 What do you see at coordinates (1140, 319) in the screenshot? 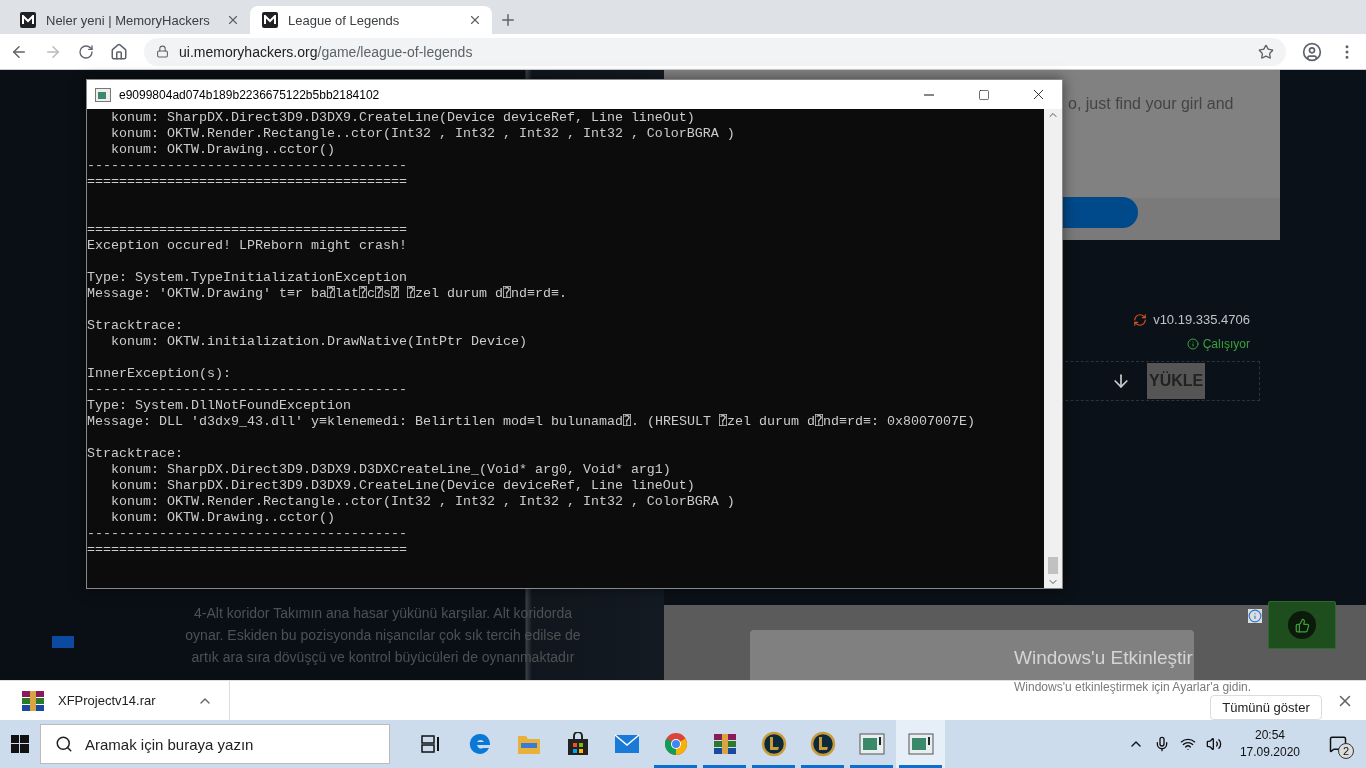
I see `refresh-icon` at bounding box center [1140, 319].